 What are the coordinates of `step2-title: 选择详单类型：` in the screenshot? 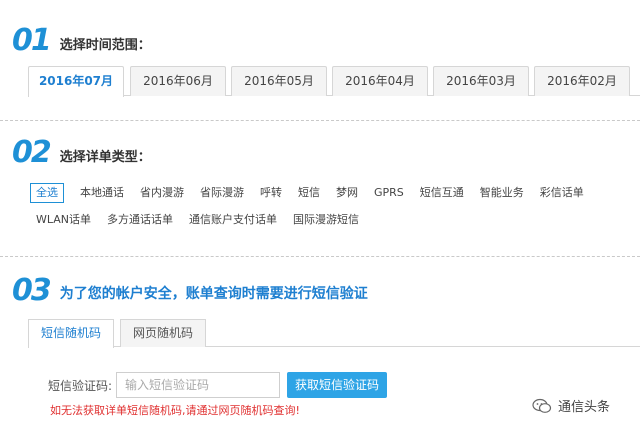 It's located at (105, 157).